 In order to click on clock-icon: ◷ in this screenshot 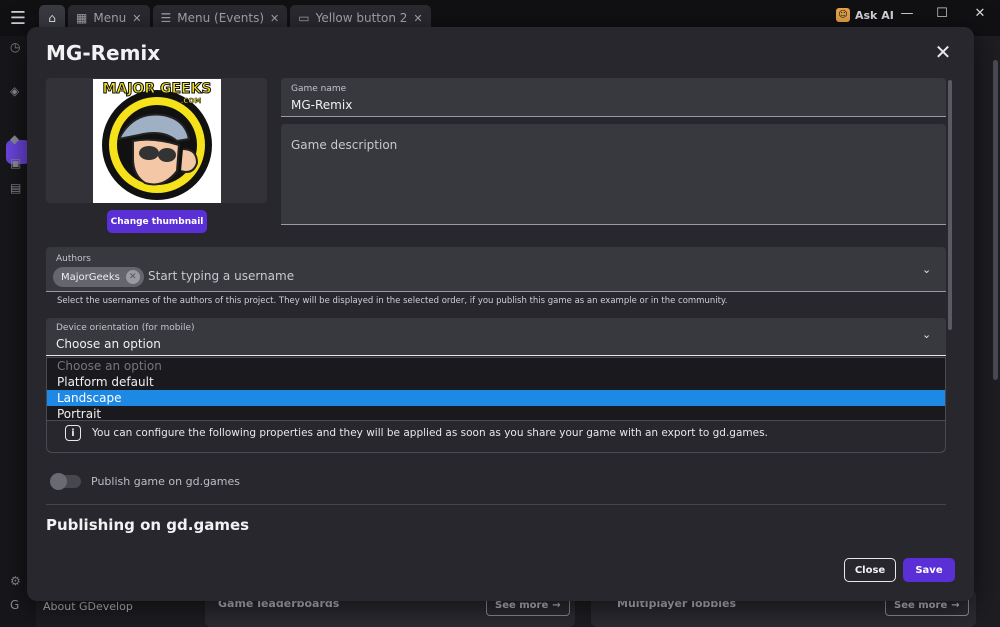, I will do `click(17, 47)`.